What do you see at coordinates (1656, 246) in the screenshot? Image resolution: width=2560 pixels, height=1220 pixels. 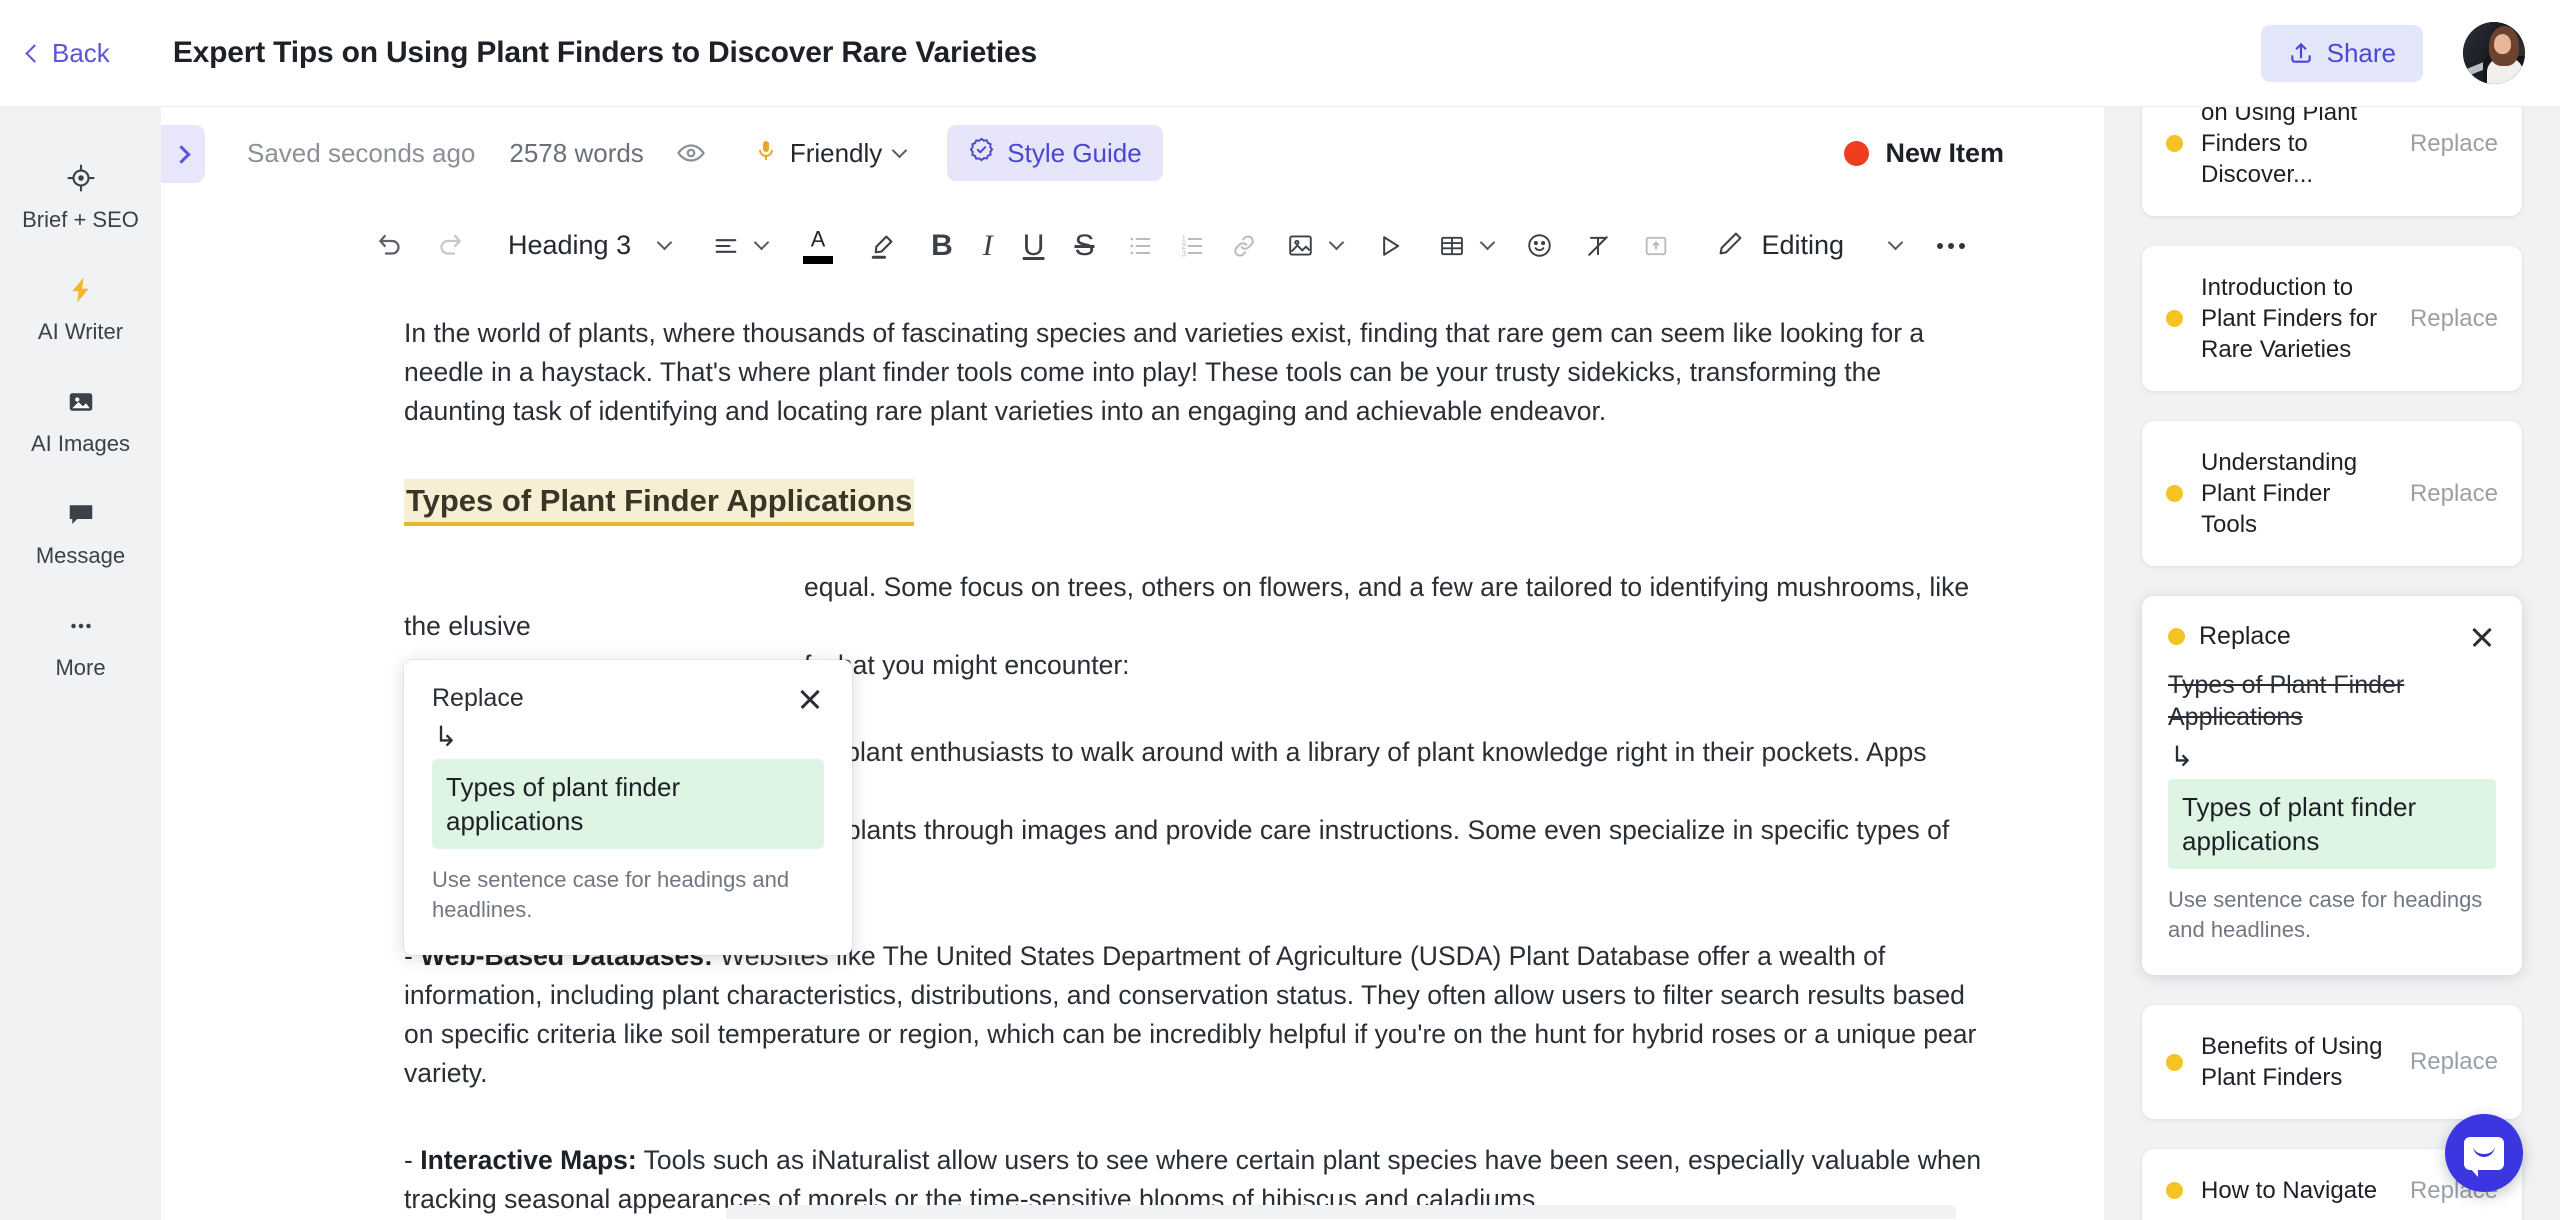 I see `embed-card-button` at bounding box center [1656, 246].